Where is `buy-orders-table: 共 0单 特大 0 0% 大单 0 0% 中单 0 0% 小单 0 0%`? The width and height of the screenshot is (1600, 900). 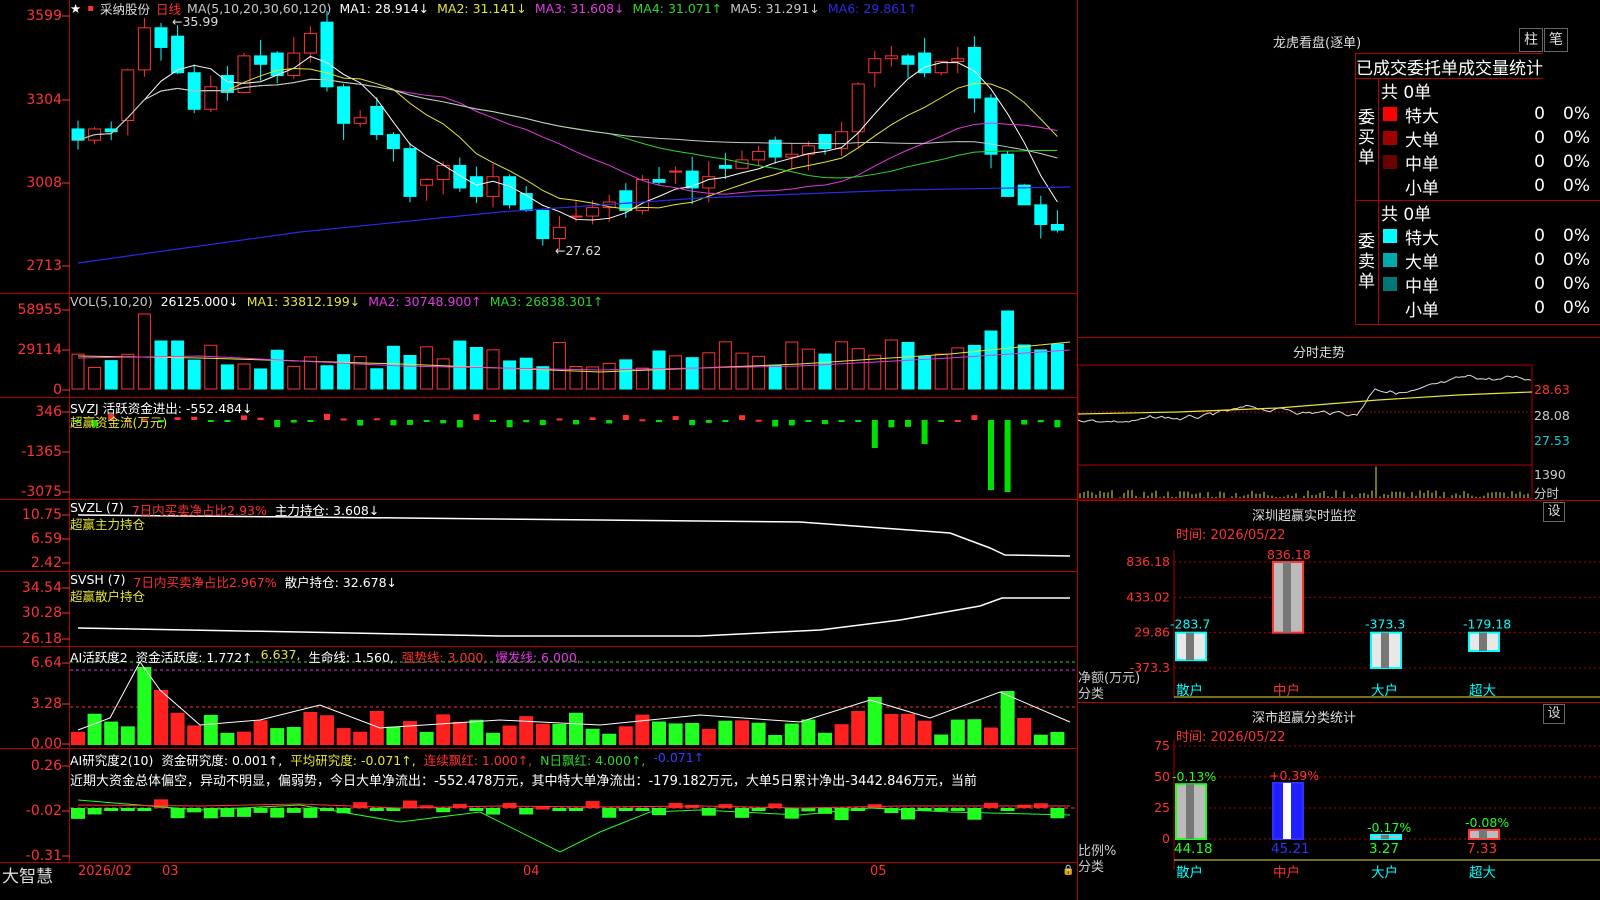
buy-orders-table: 共 0单 特大 0 0% 大单 0 0% 中单 0 0% 小单 0 0% is located at coordinates (1490, 139).